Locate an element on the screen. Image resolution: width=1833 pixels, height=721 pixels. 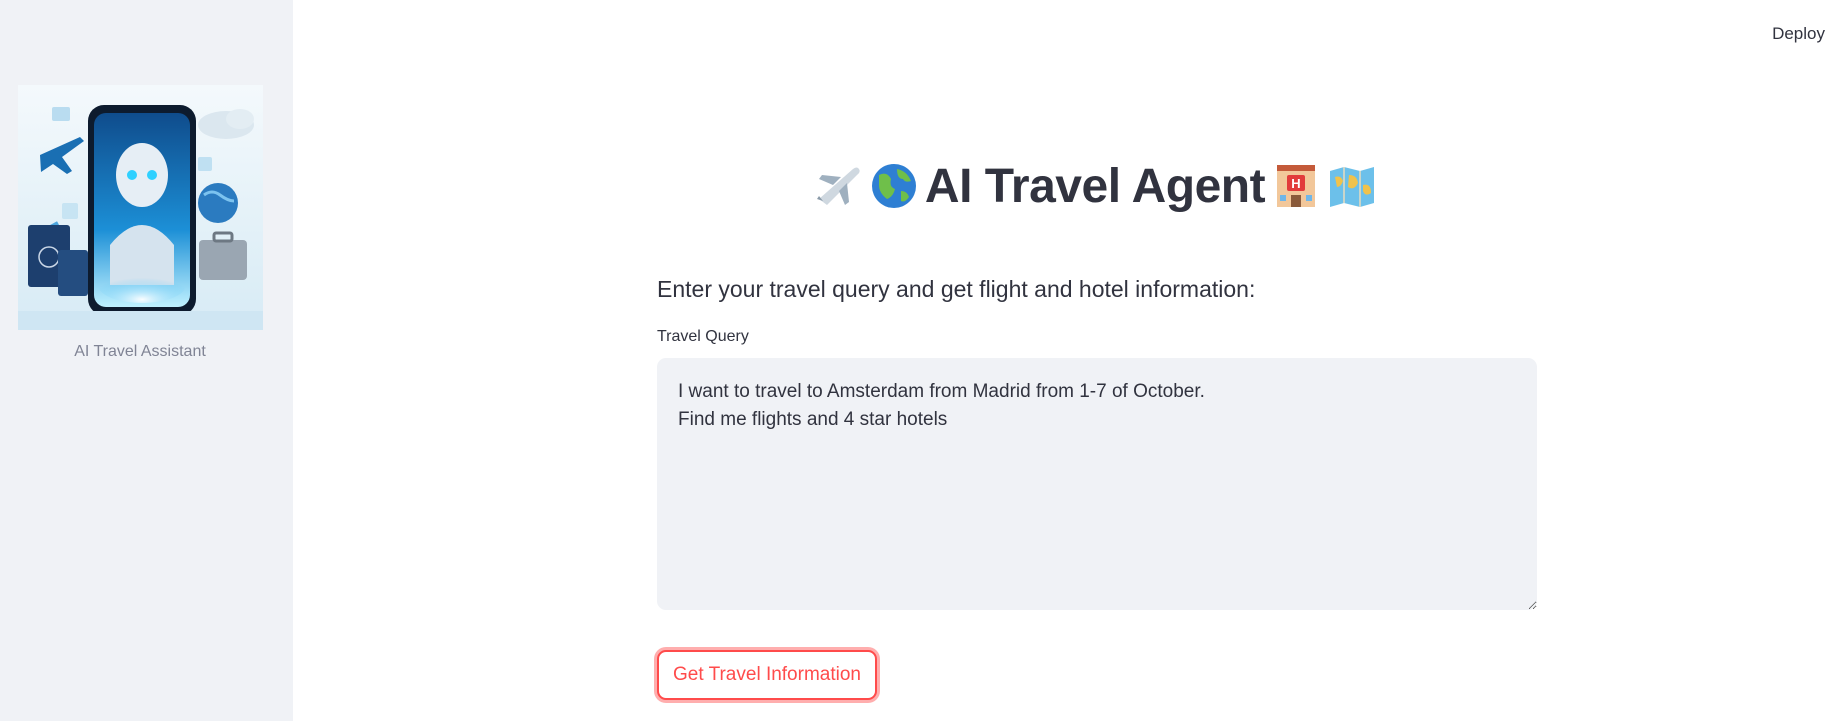
travel-query-label: Travel Query is located at coordinates (703, 336).